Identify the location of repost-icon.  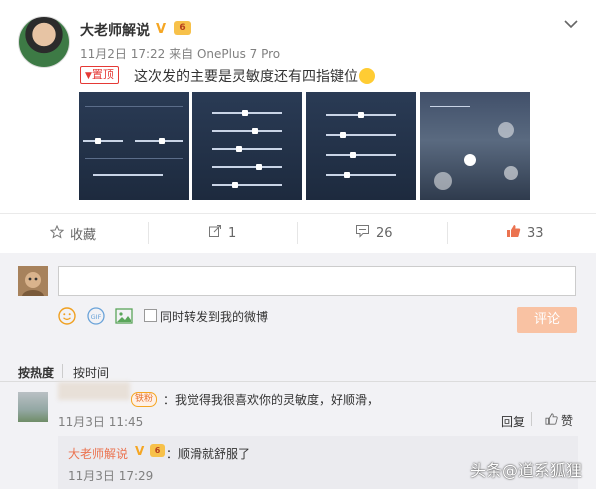
(215, 233).